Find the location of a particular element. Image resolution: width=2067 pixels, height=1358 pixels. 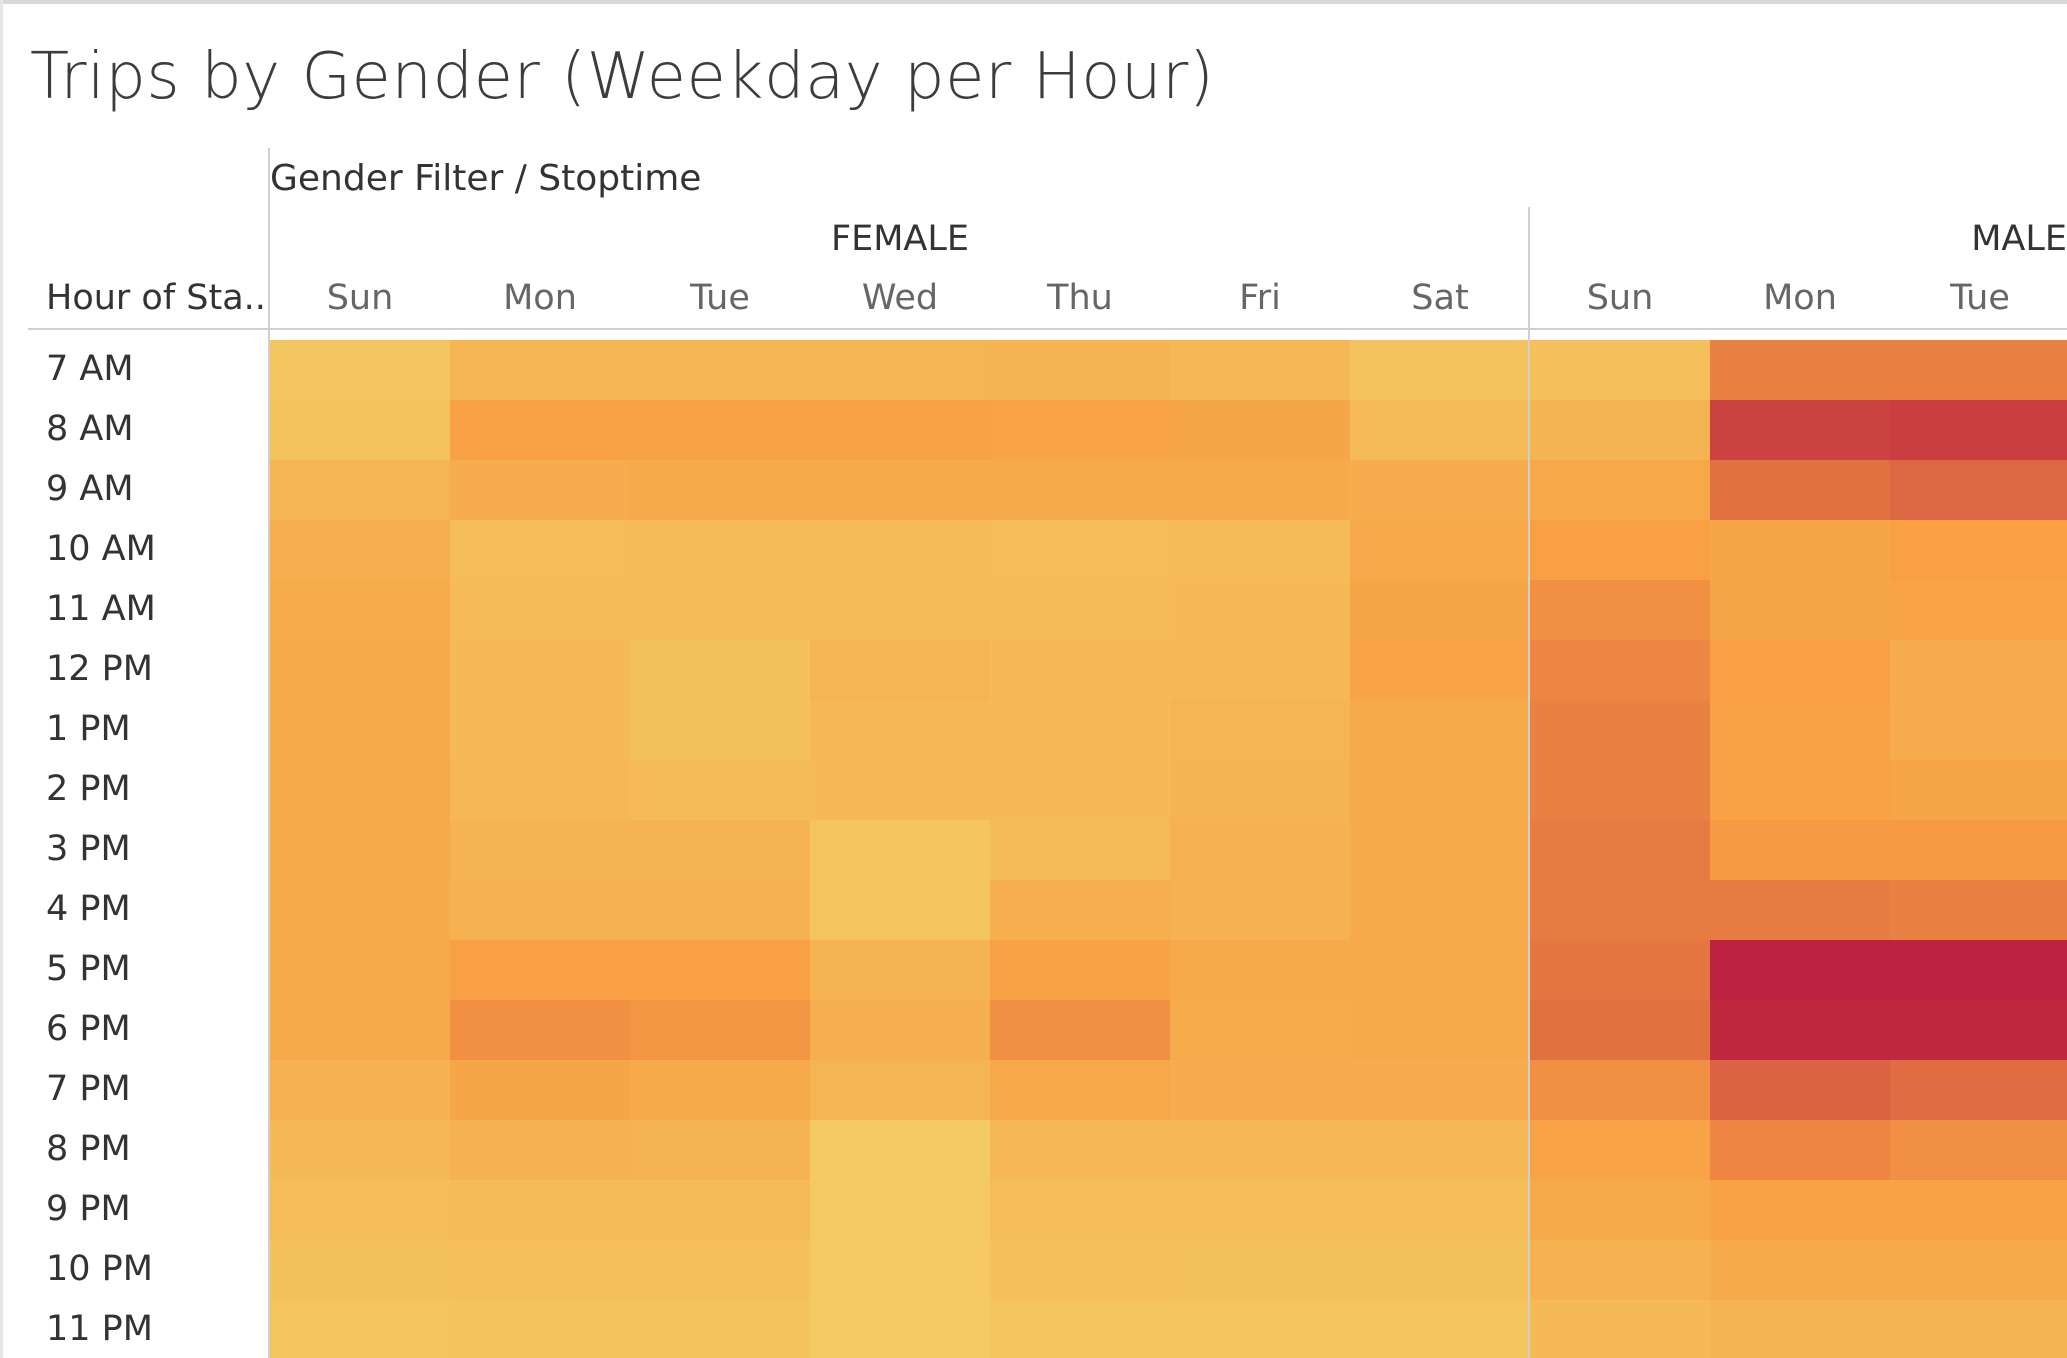

heatmap-cell-female-fri-2pm is located at coordinates (1260, 790).